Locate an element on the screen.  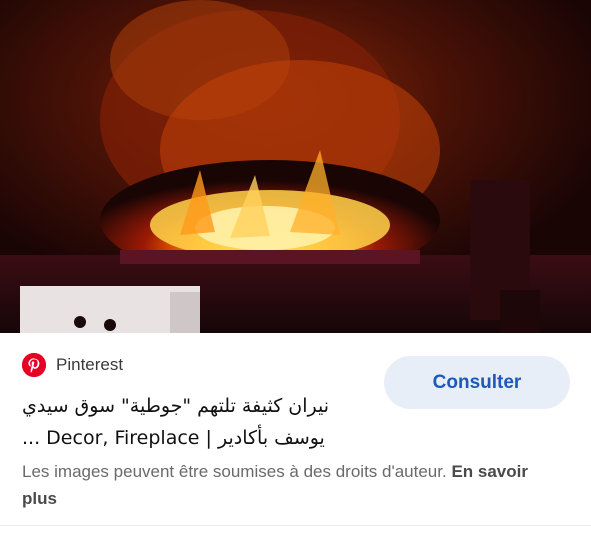
source-row: Pinterest is located at coordinates (72, 365).